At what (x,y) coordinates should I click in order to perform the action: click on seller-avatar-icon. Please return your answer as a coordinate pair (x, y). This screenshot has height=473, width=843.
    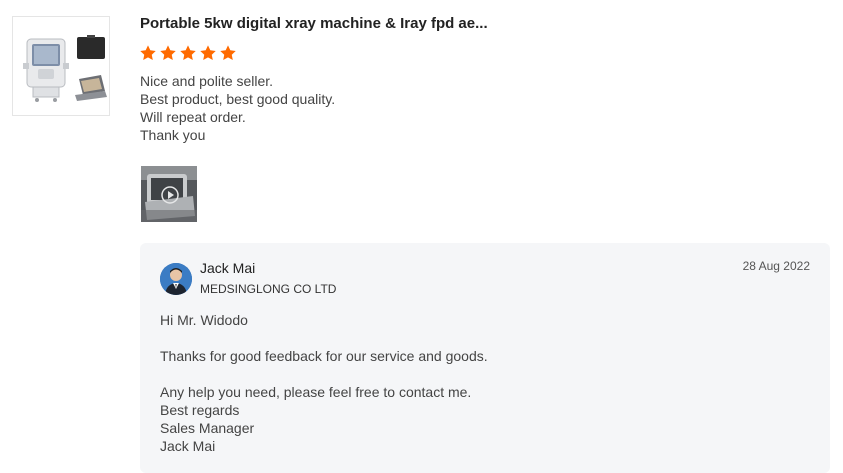
    Looking at the image, I should click on (176, 279).